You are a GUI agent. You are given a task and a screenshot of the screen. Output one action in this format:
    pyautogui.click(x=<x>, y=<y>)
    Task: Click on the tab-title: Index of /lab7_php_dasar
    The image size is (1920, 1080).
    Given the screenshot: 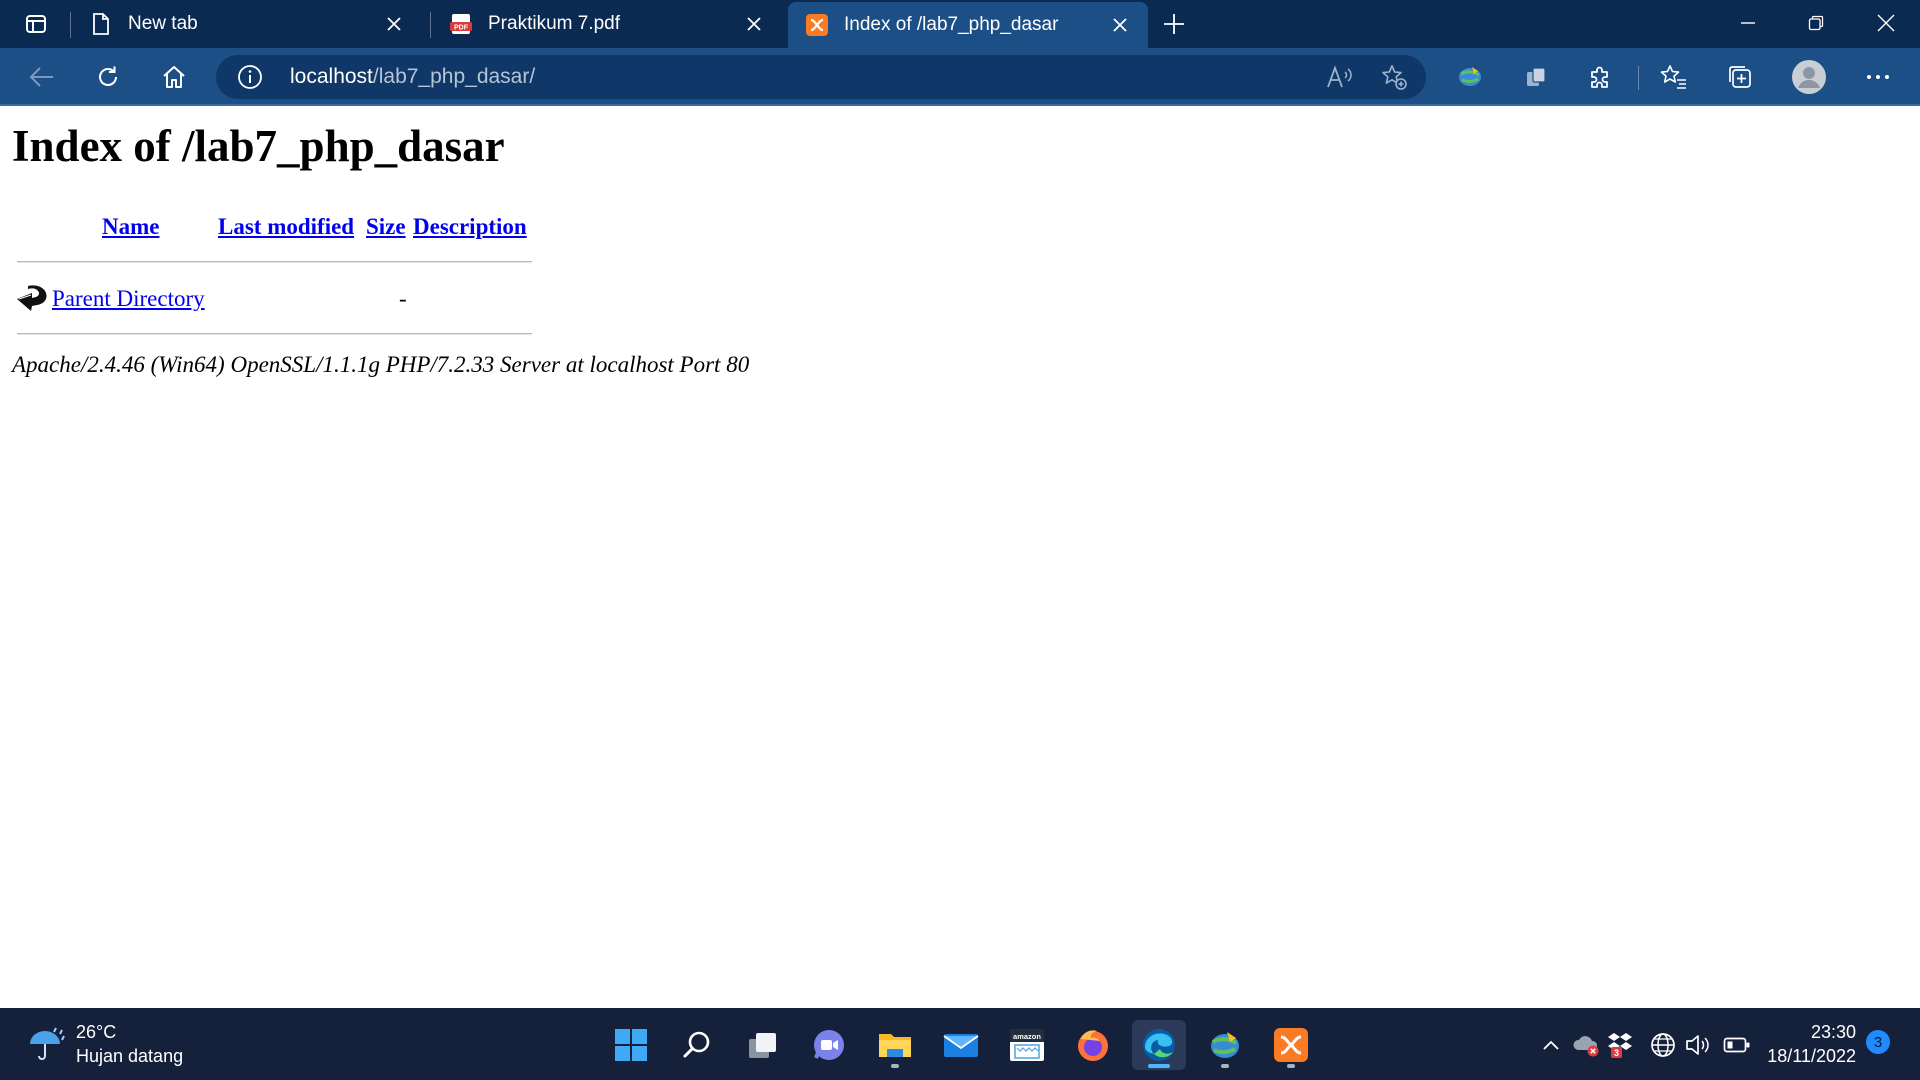 What is the action you would take?
    pyautogui.click(x=951, y=24)
    